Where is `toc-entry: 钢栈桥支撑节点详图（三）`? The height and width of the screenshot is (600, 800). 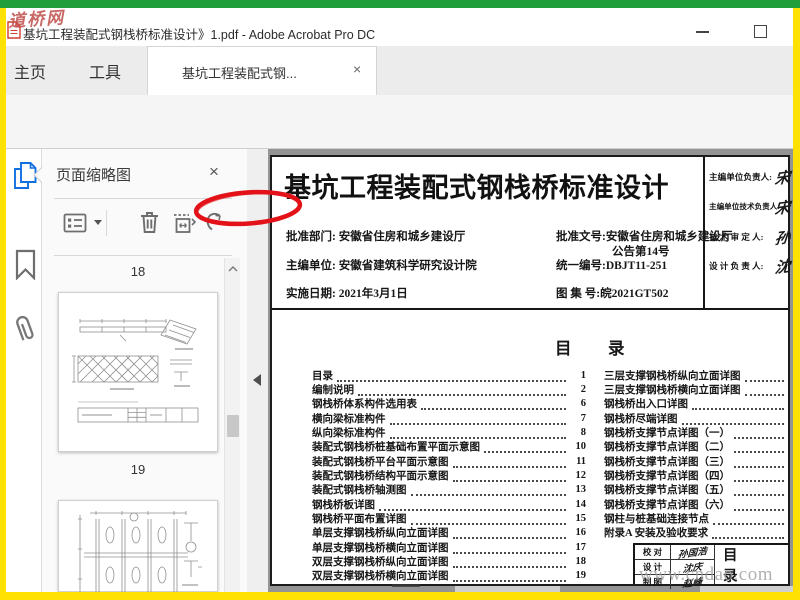 toc-entry: 钢栈桥支撑节点详图（三） is located at coordinates (696, 461).